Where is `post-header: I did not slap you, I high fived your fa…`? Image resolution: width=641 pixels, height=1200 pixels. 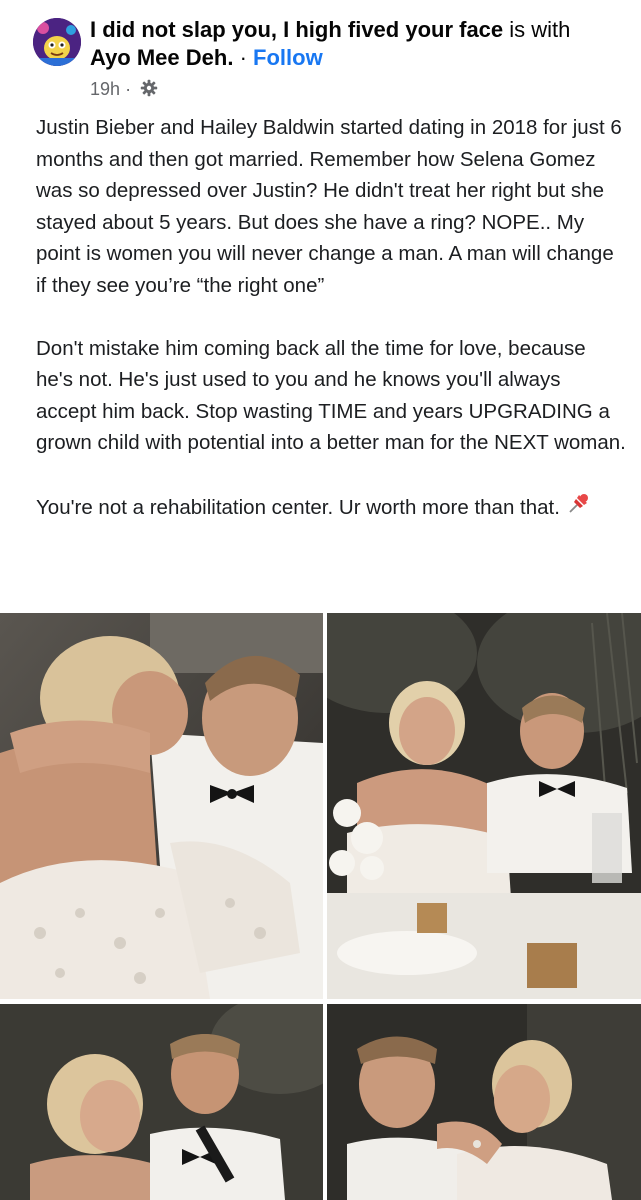
post-header: I did not slap you, I high fived your fa… is located at coordinates (320, 52).